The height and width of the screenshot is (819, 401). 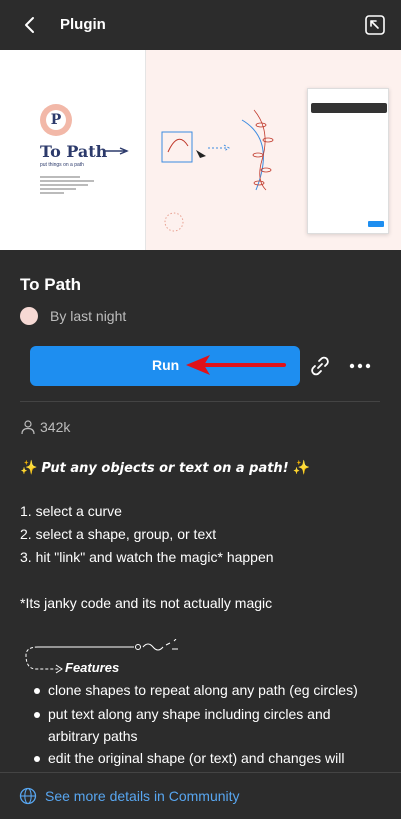 I want to click on cover-subtitle: put things on a path, so click(x=62, y=165).